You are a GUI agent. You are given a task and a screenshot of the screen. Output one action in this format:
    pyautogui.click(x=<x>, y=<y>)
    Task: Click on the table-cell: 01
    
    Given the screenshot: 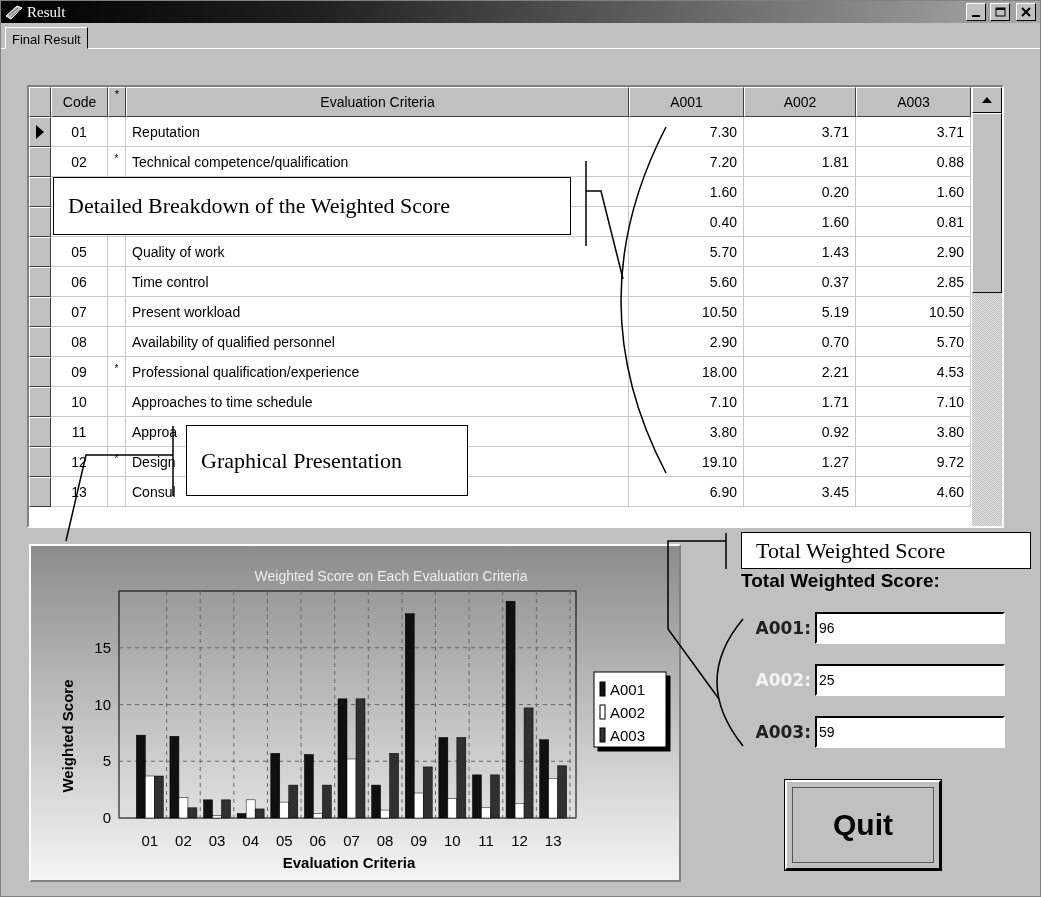 What is the action you would take?
    pyautogui.click(x=79, y=132)
    